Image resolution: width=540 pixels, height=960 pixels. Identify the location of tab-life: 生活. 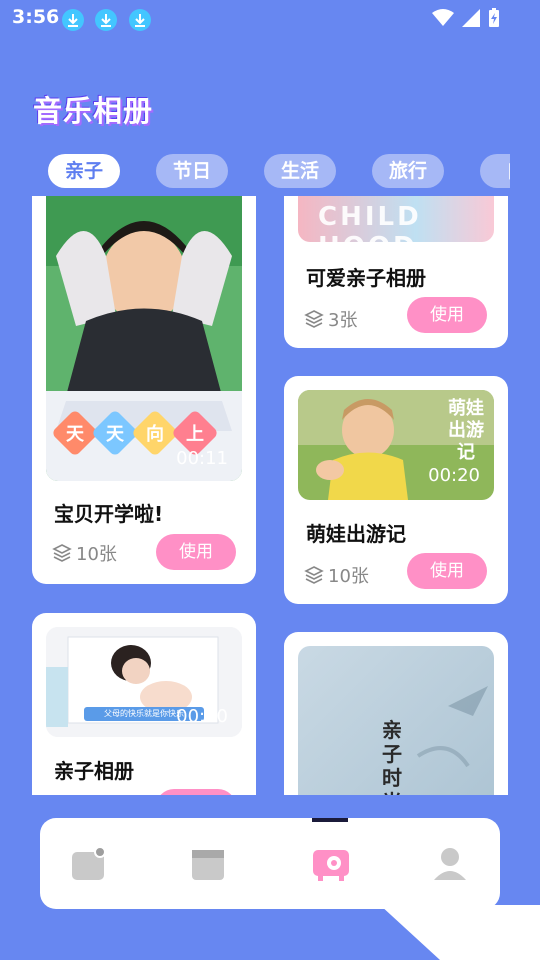
(300, 171).